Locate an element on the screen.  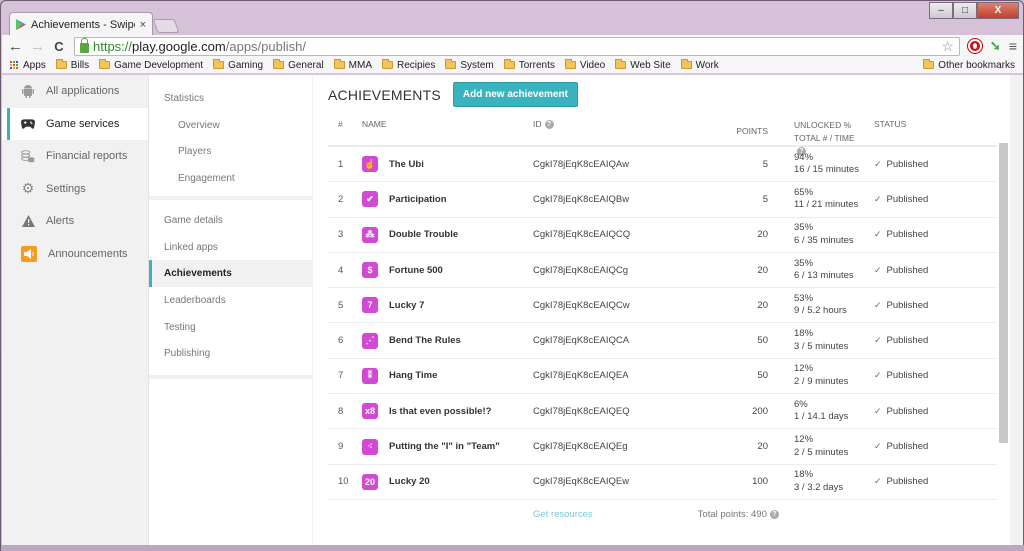
nav-settings: ⚙ Settings is located at coordinates (75, 189).